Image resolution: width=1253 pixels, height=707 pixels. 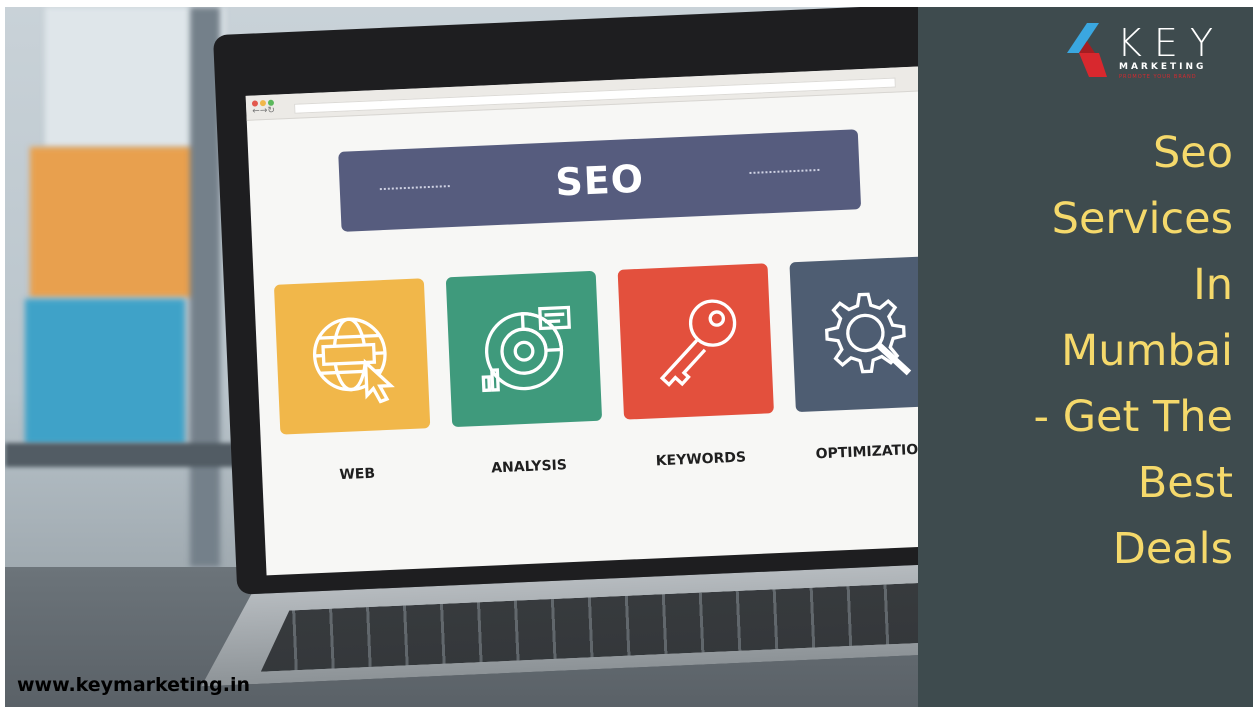 What do you see at coordinates (1213, 285) in the screenshot?
I see `headline-line: In` at bounding box center [1213, 285].